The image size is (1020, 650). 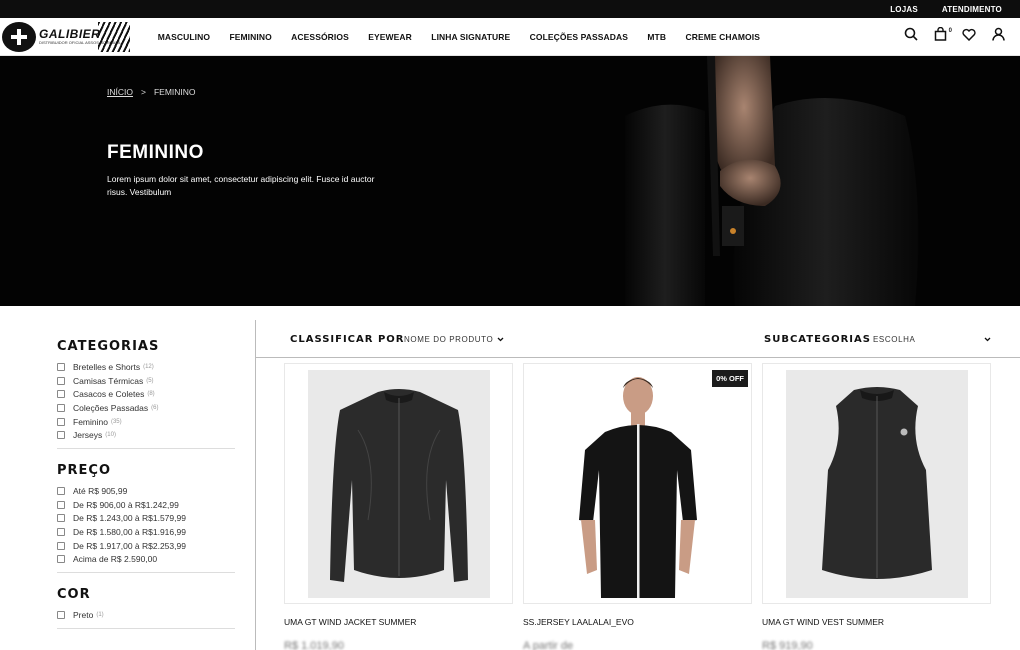 What do you see at coordinates (129, 545) in the screenshot?
I see `filter-label: De R$ 1.917,00 à R$2.253,99` at bounding box center [129, 545].